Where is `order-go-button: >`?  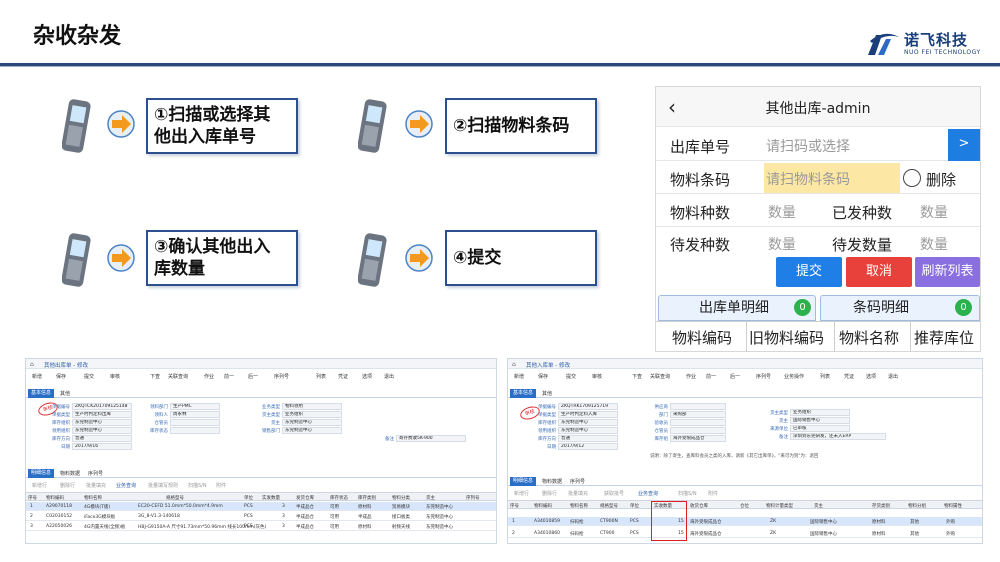 order-go-button: > is located at coordinates (964, 145).